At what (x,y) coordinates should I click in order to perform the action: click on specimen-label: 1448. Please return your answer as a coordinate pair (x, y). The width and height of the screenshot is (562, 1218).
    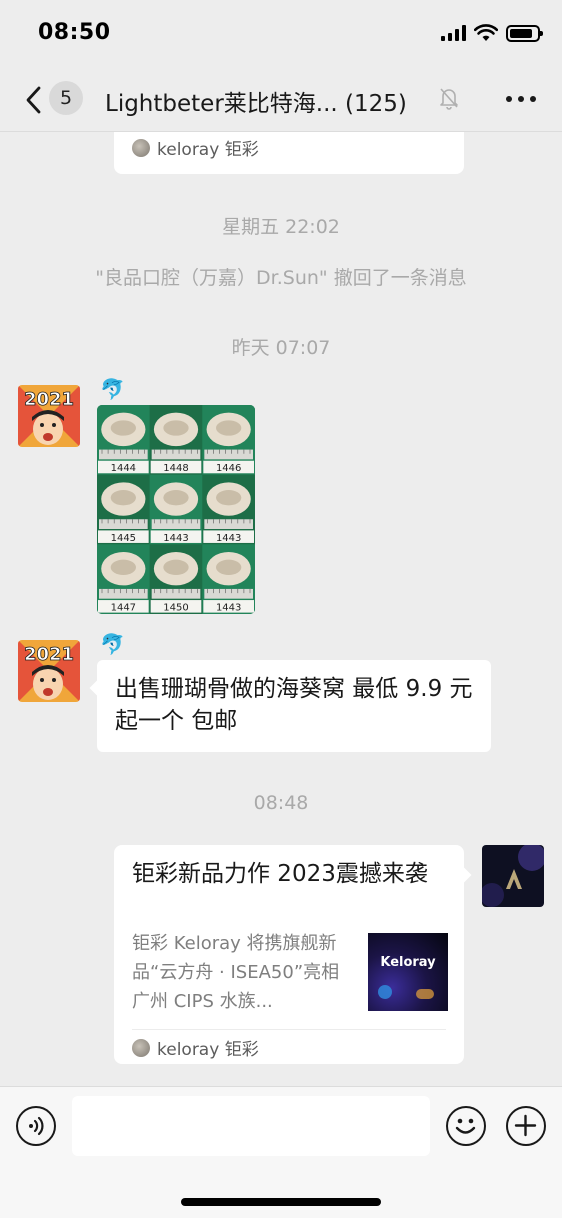
    Looking at the image, I should click on (175, 468).